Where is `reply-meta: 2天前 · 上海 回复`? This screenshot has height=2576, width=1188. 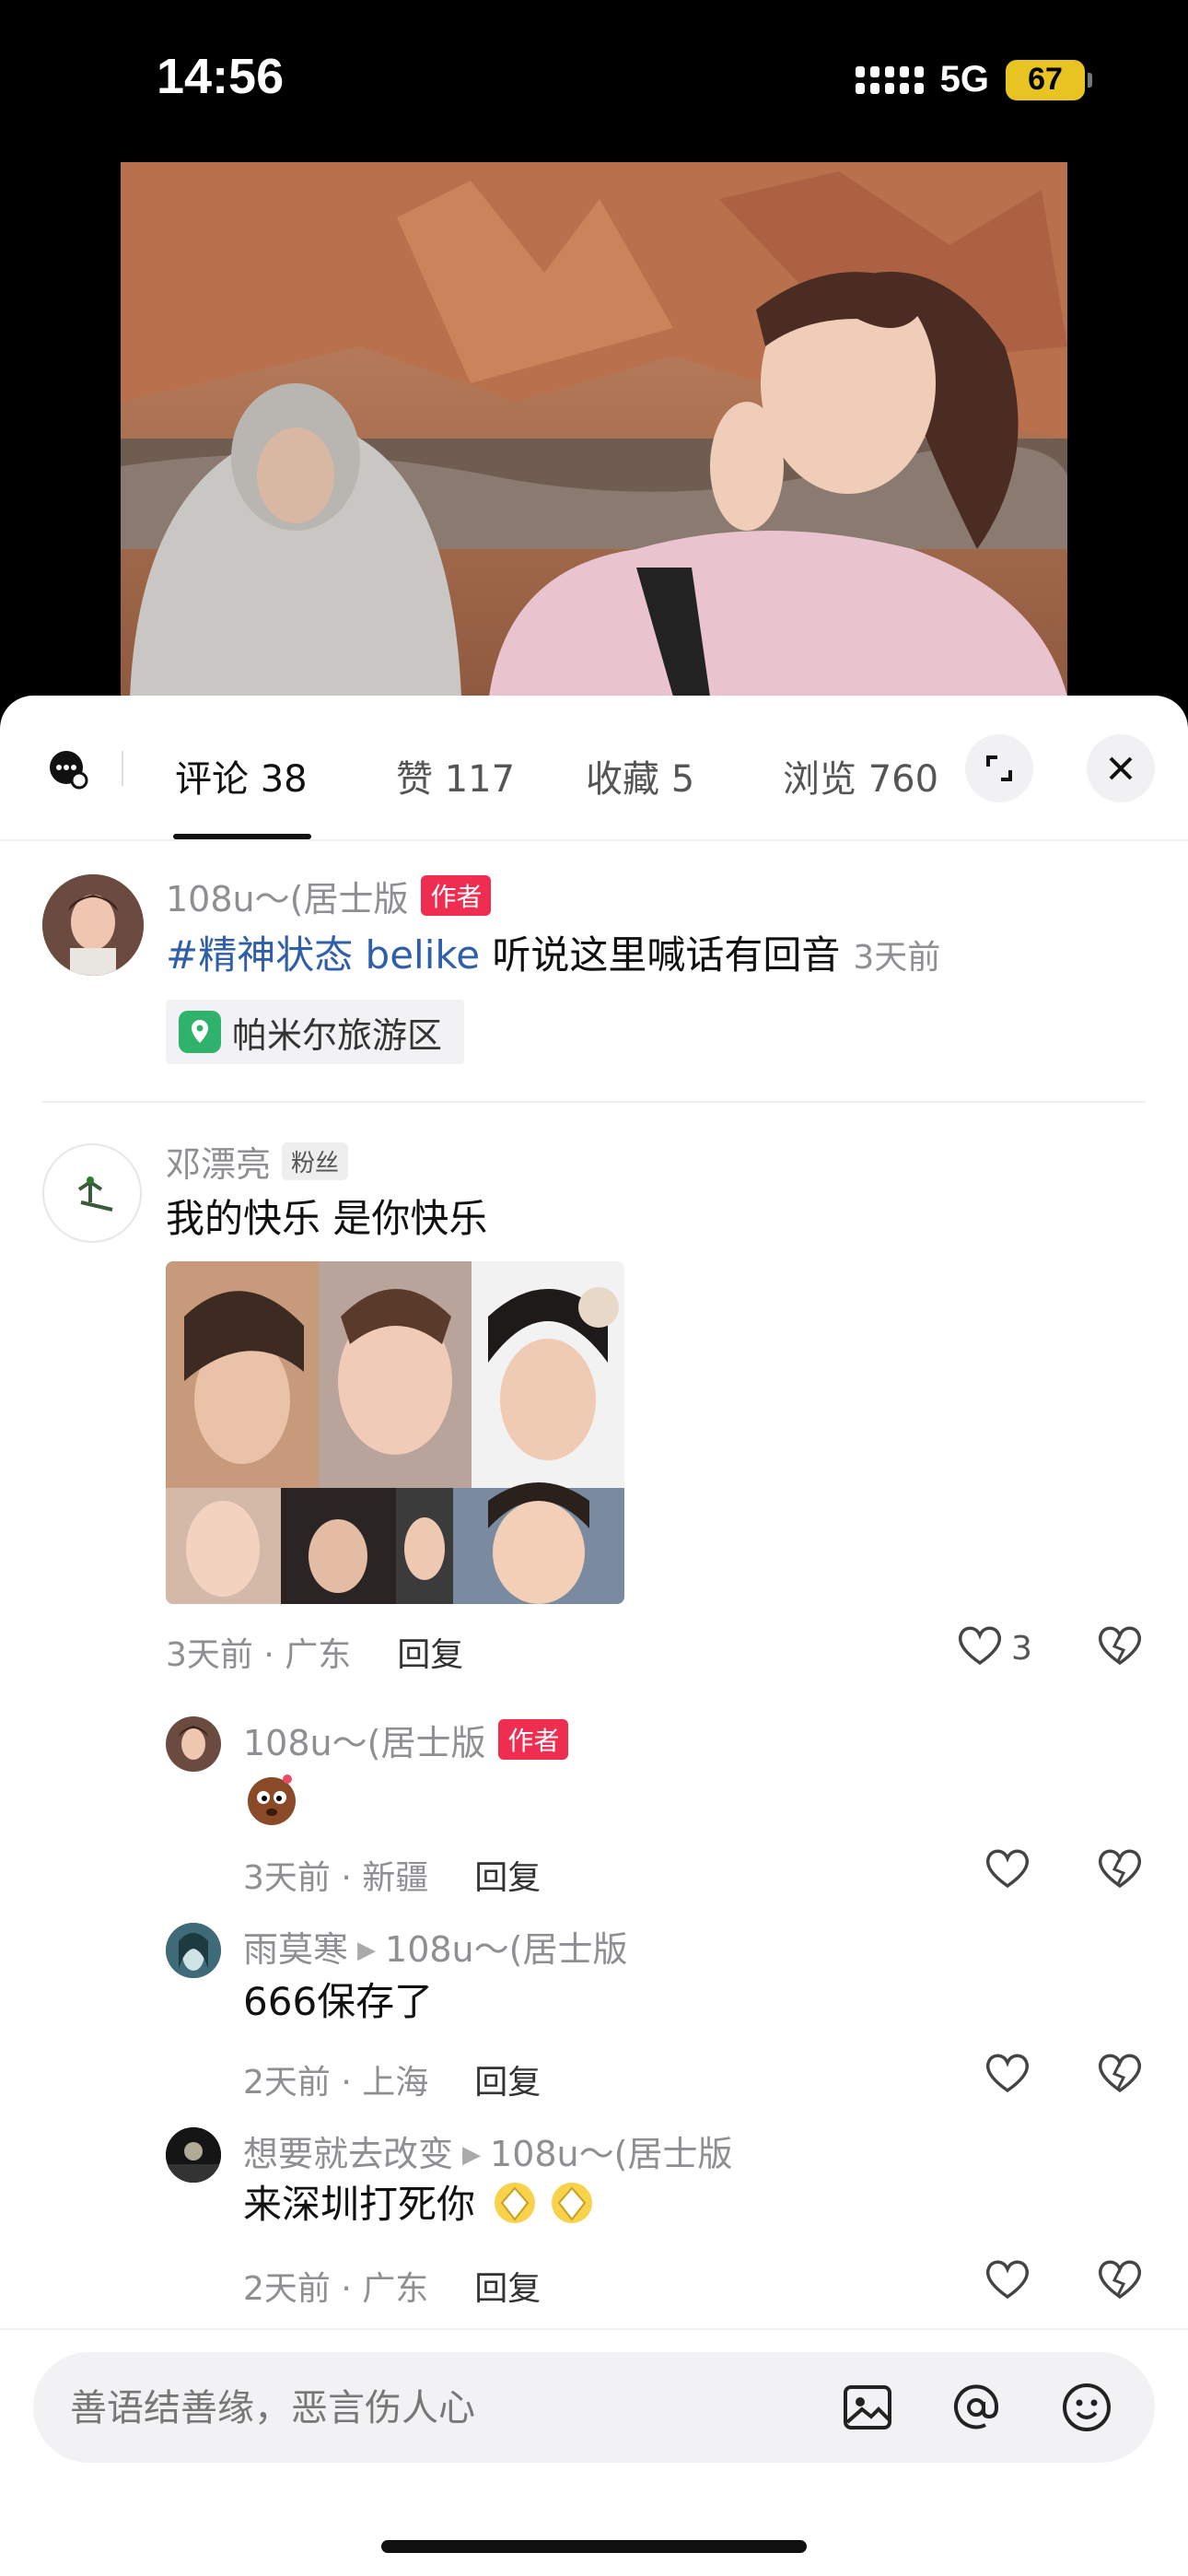
reply-meta: 2天前 · 上海 回复 is located at coordinates (392, 2079).